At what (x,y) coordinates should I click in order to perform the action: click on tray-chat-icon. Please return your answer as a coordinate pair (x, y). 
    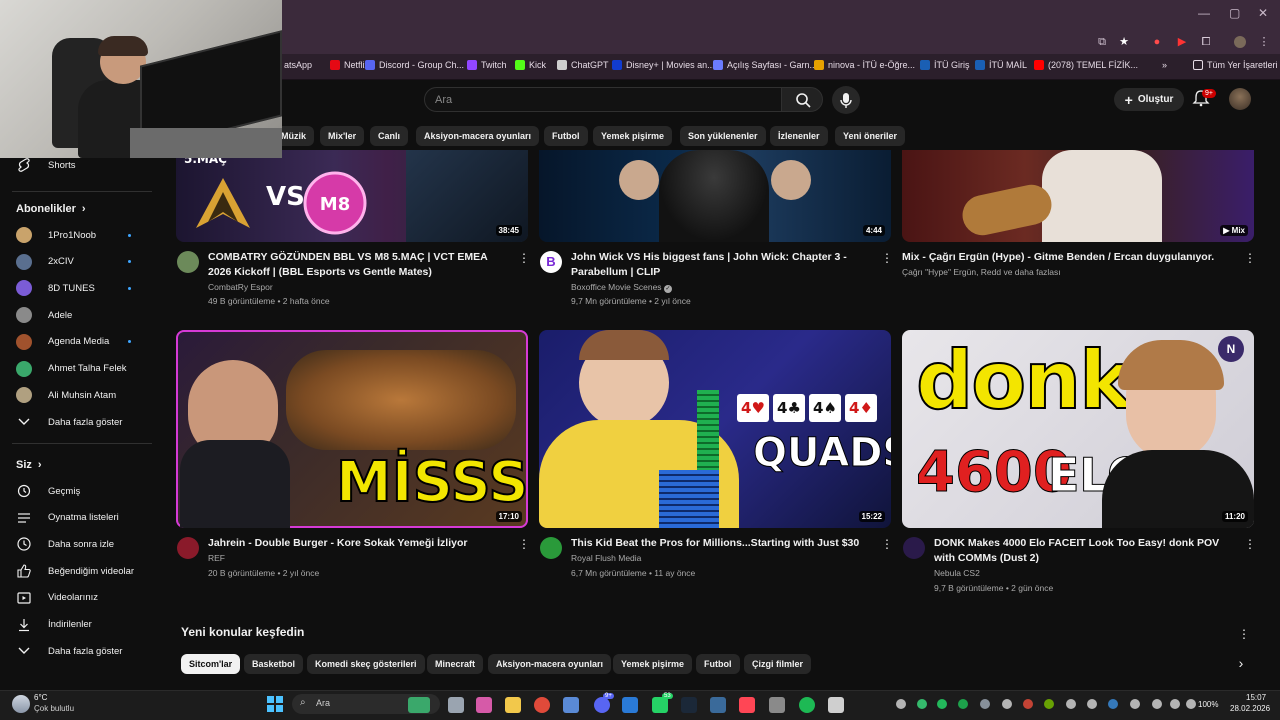
    Looking at the image, I should click on (942, 704).